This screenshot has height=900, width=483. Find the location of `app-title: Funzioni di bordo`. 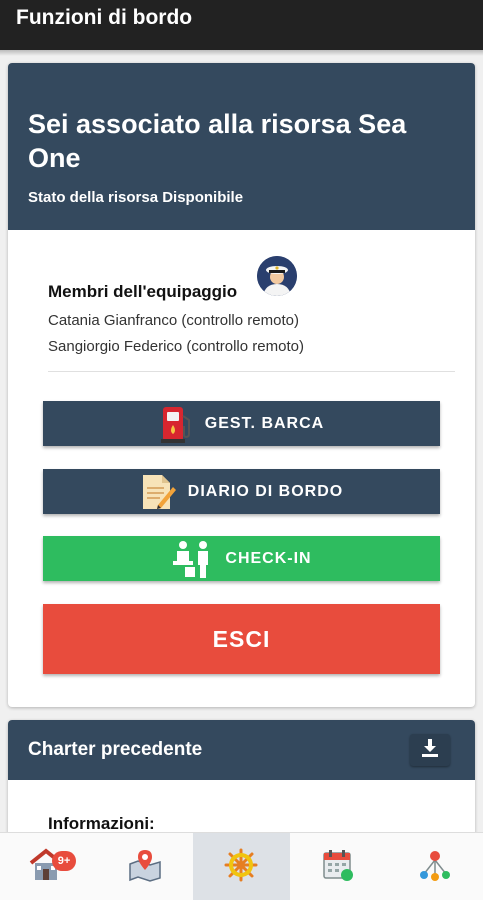

app-title: Funzioni di bordo is located at coordinates (104, 17).